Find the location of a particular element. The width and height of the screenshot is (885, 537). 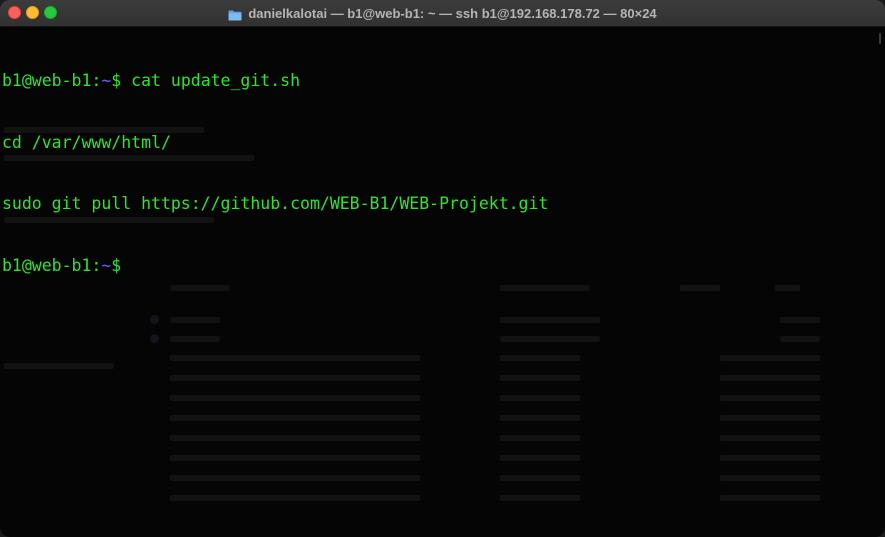

terminal-line-prompt: b1@web-b1:~$ cat update_git.sh is located at coordinates (275, 81).